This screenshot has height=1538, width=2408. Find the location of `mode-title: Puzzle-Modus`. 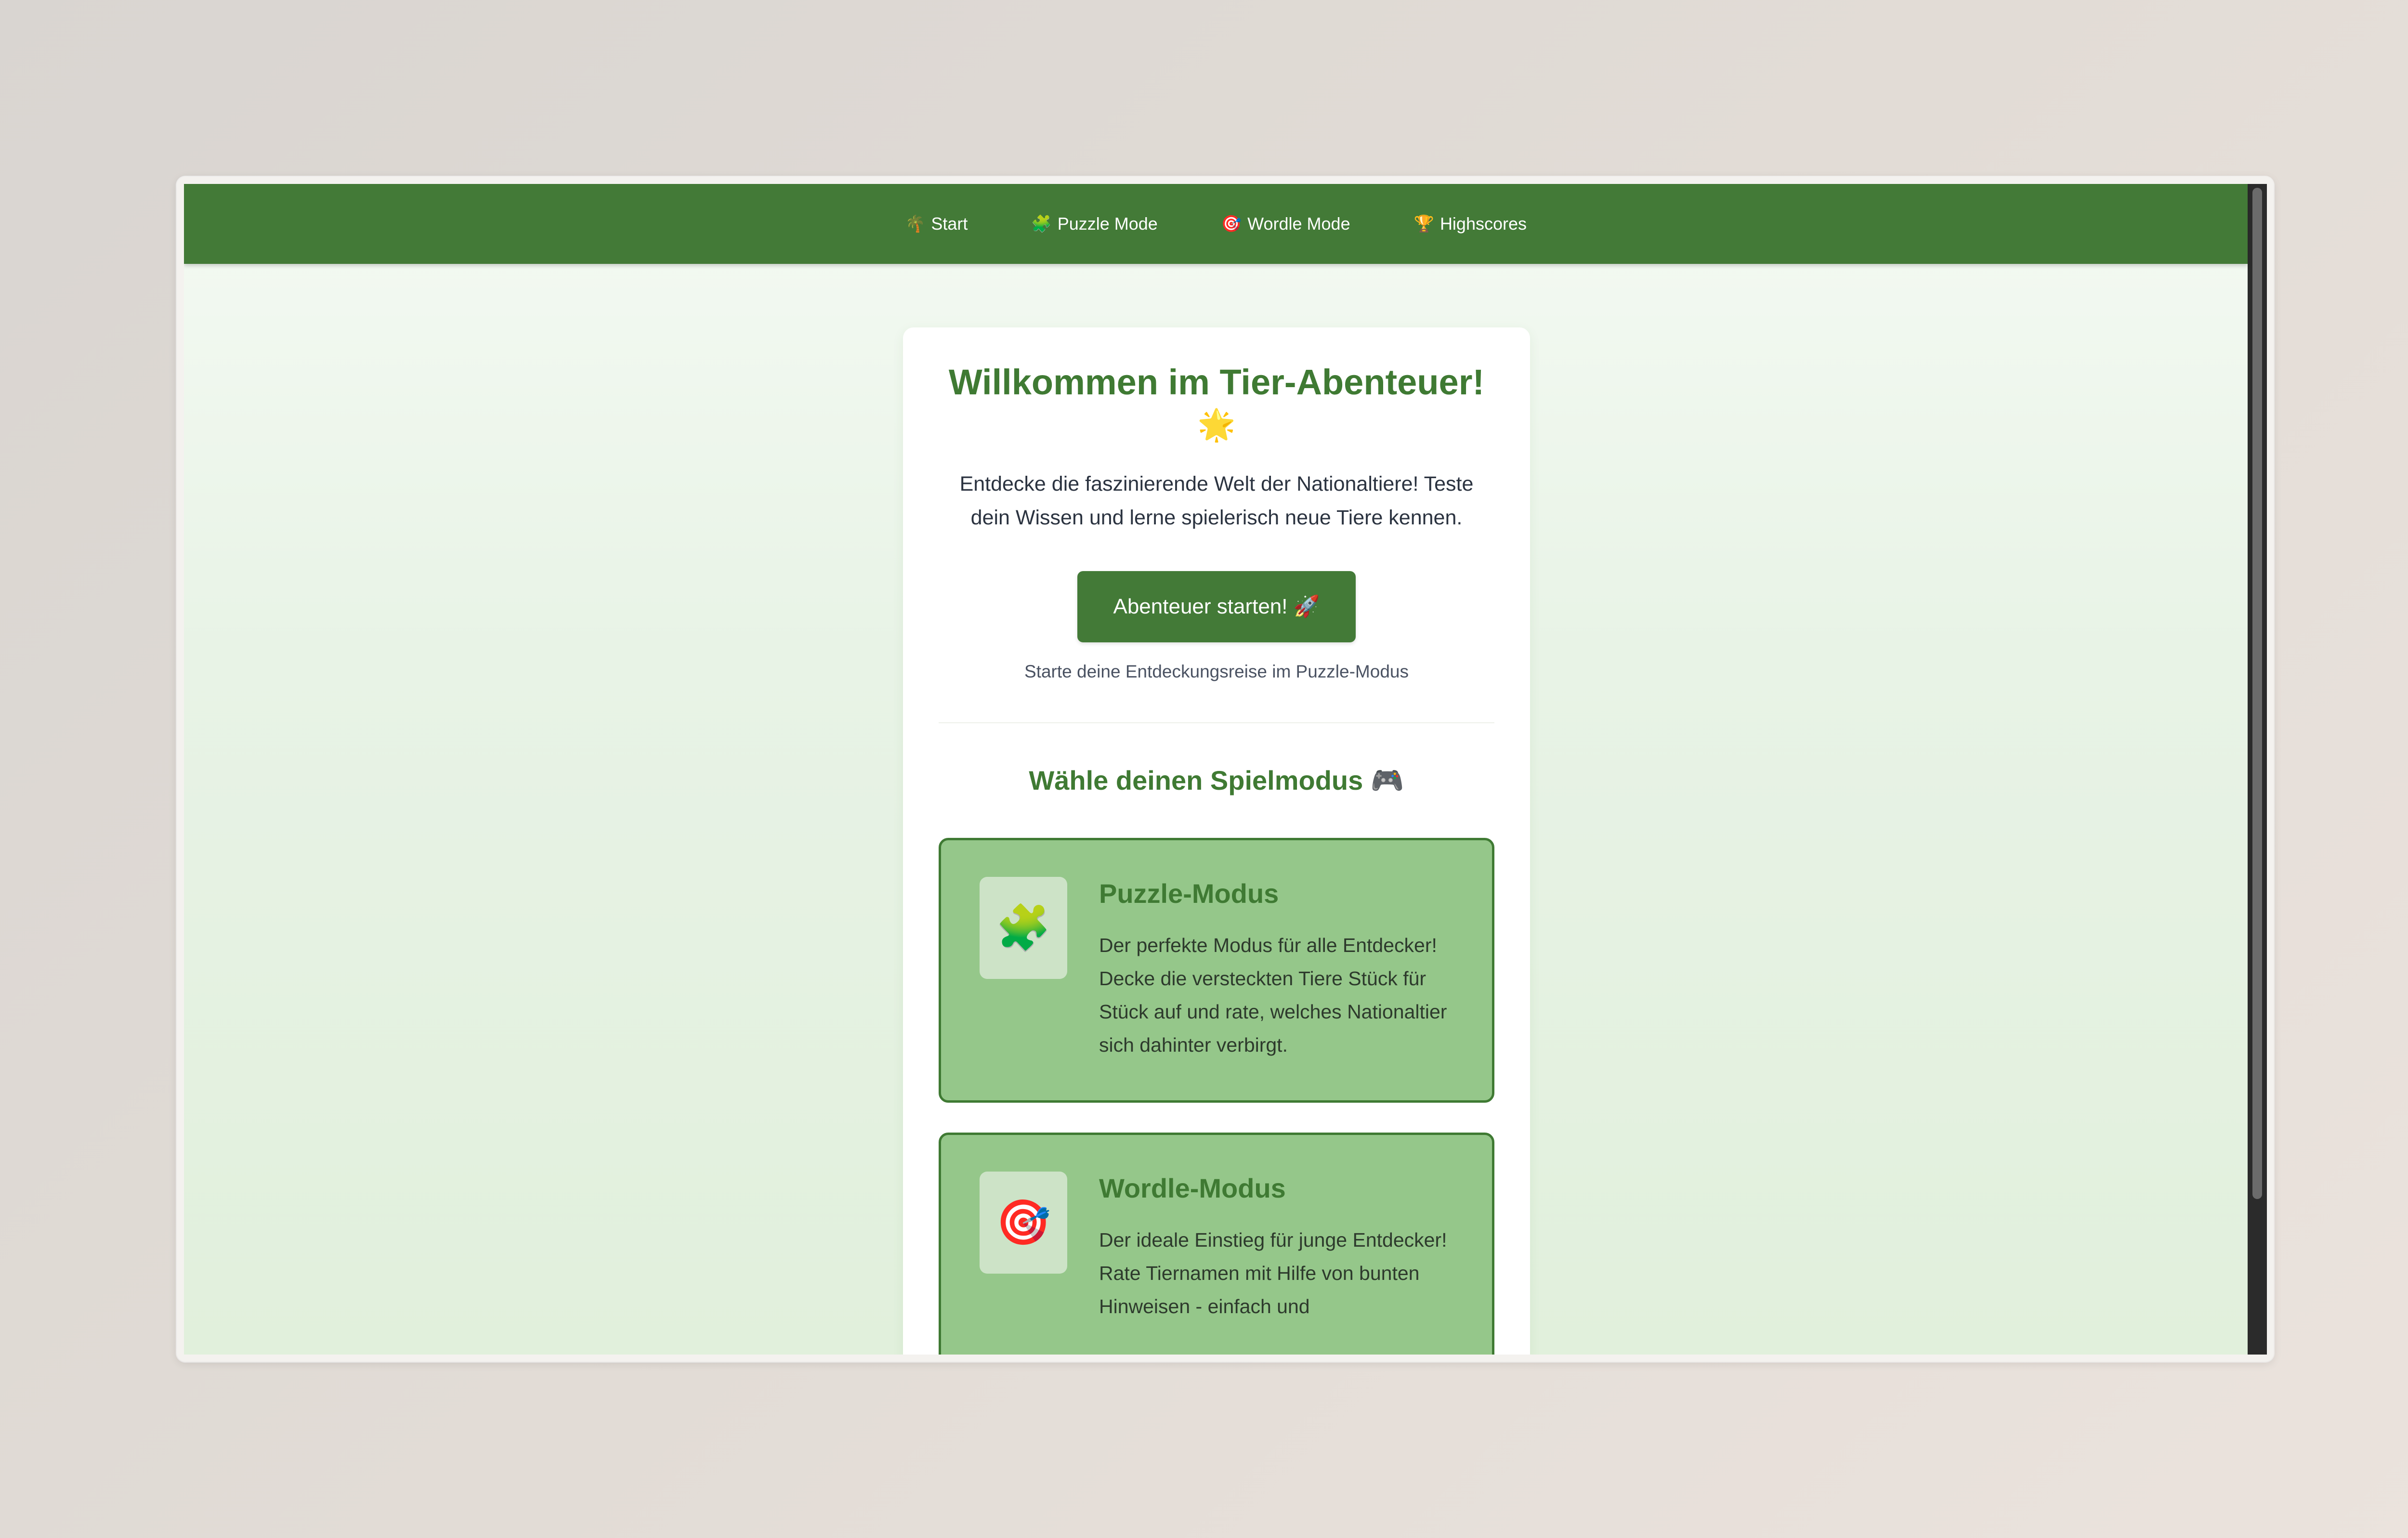

mode-title: Puzzle-Modus is located at coordinates (1189, 893).